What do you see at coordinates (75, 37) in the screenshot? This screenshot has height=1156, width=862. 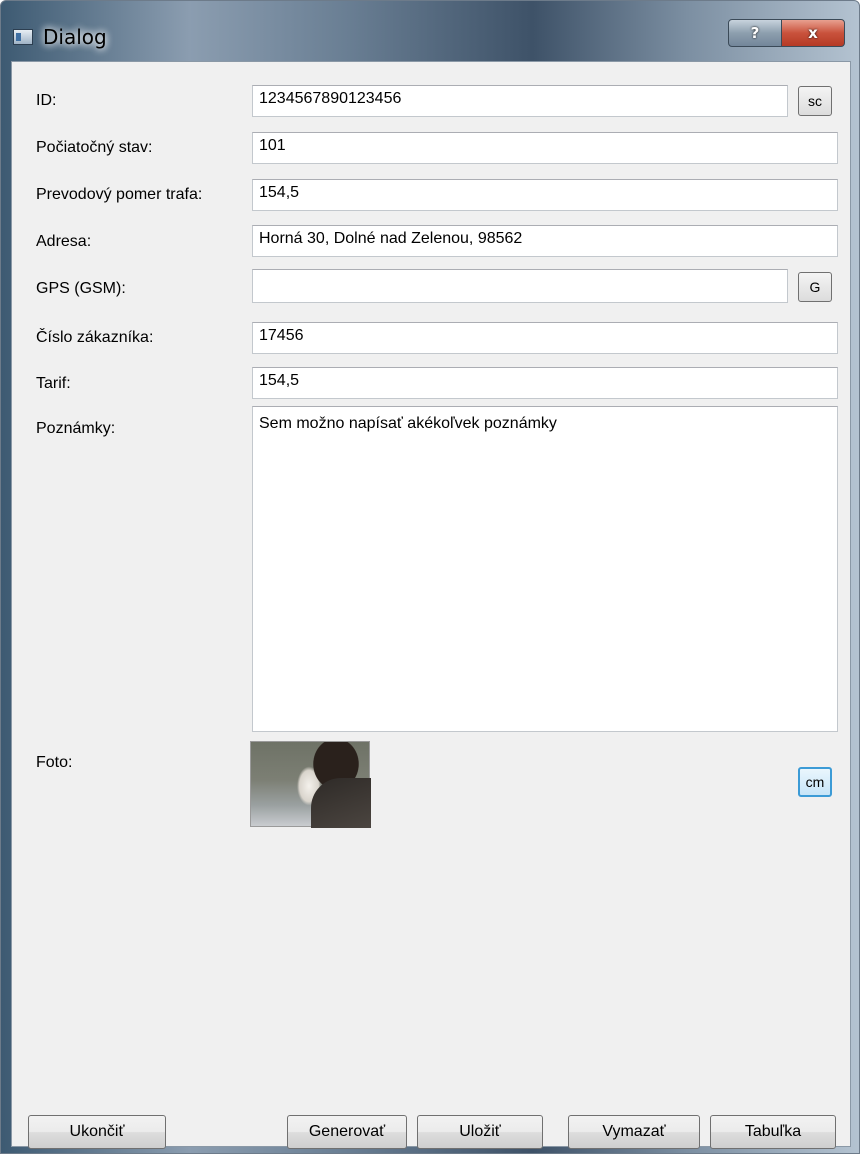 I see `window-title: Dialog` at bounding box center [75, 37].